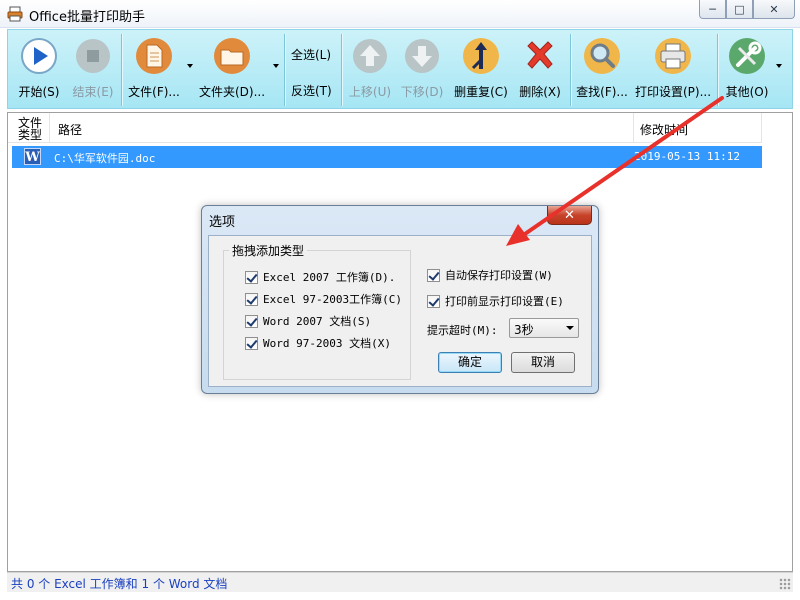  What do you see at coordinates (190, 66) in the screenshot?
I see `file-dropdown-arrow-icon` at bounding box center [190, 66].